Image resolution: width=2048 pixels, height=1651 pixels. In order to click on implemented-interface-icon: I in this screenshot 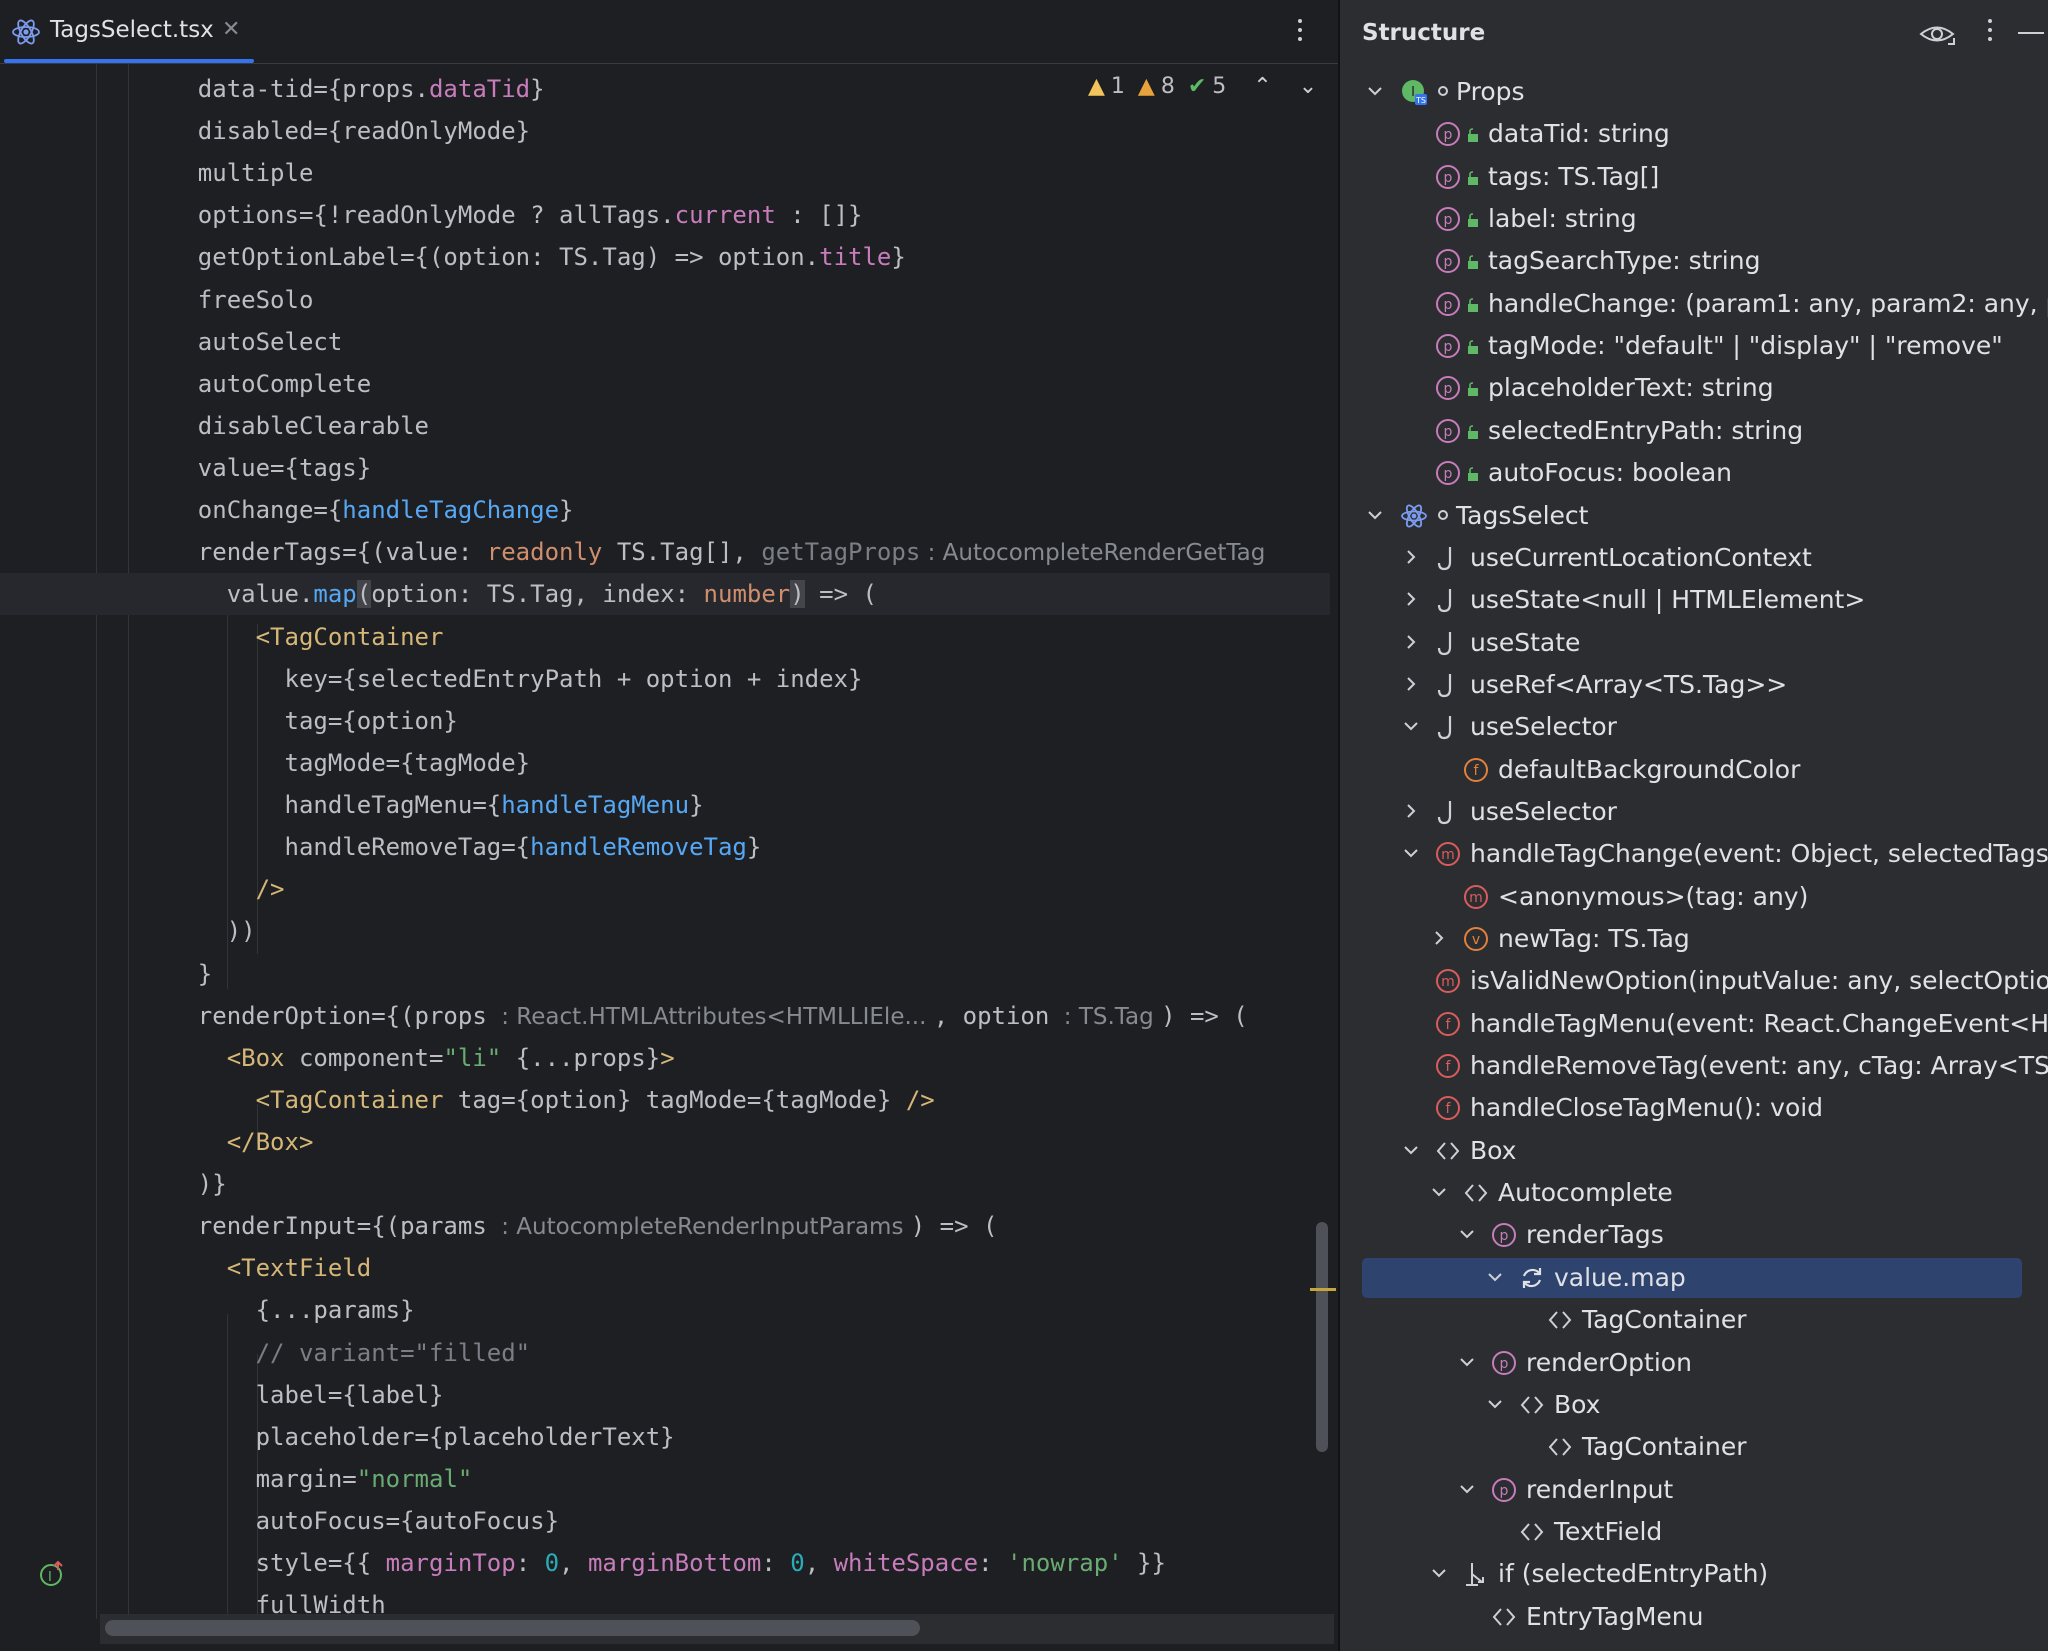, I will do `click(52, 1574)`.